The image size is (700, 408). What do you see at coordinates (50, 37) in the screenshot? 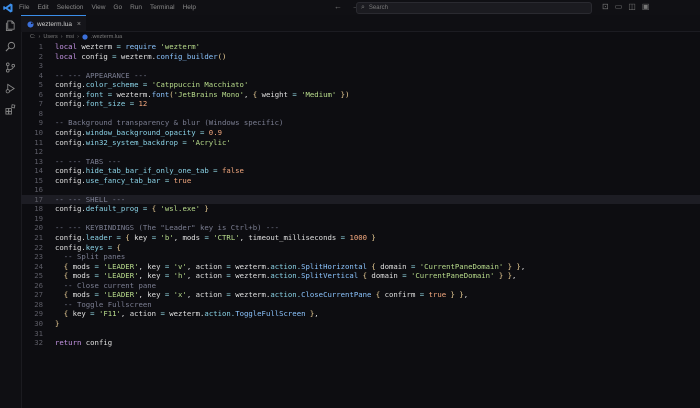
I see `breadcrumb-users: Users` at bounding box center [50, 37].